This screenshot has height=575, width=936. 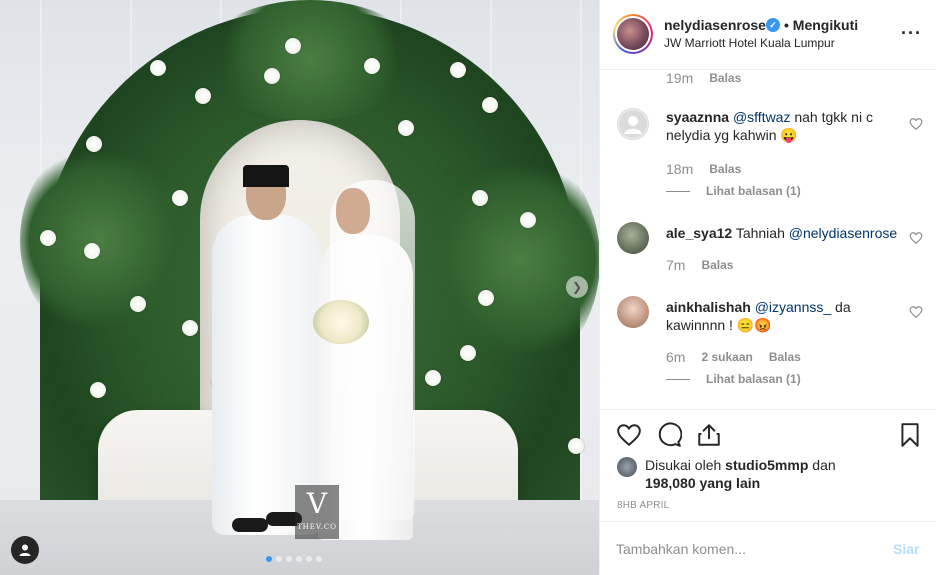 I want to click on comment-username: ainkhalishah, so click(x=708, y=307).